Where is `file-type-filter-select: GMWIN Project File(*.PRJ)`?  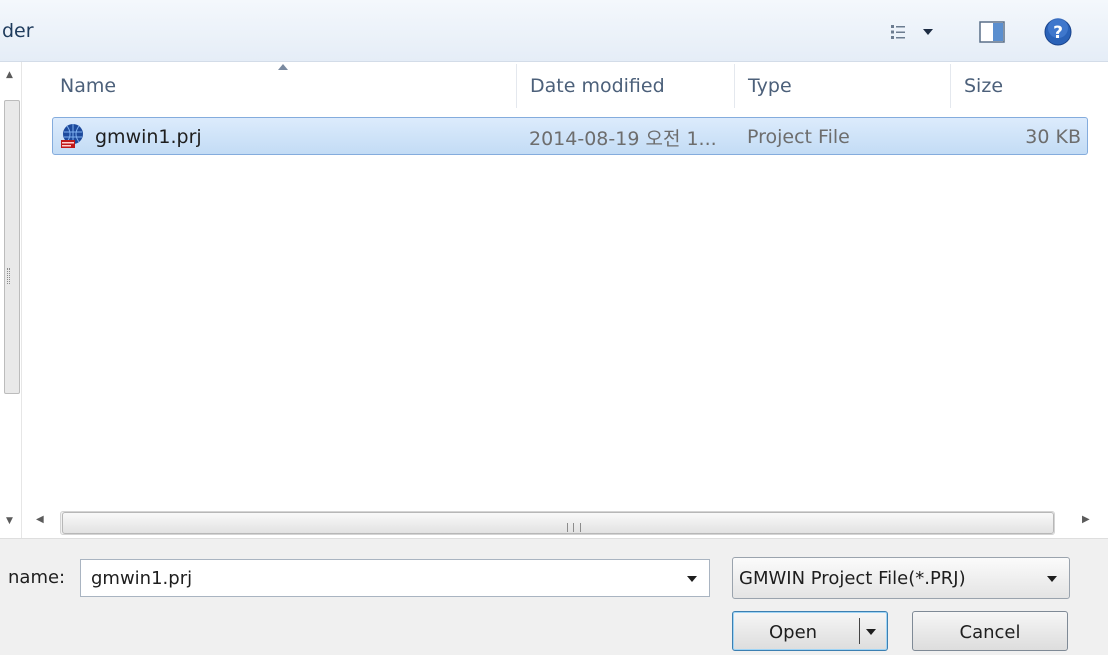 file-type-filter-select: GMWIN Project File(*.PRJ) is located at coordinates (901, 578).